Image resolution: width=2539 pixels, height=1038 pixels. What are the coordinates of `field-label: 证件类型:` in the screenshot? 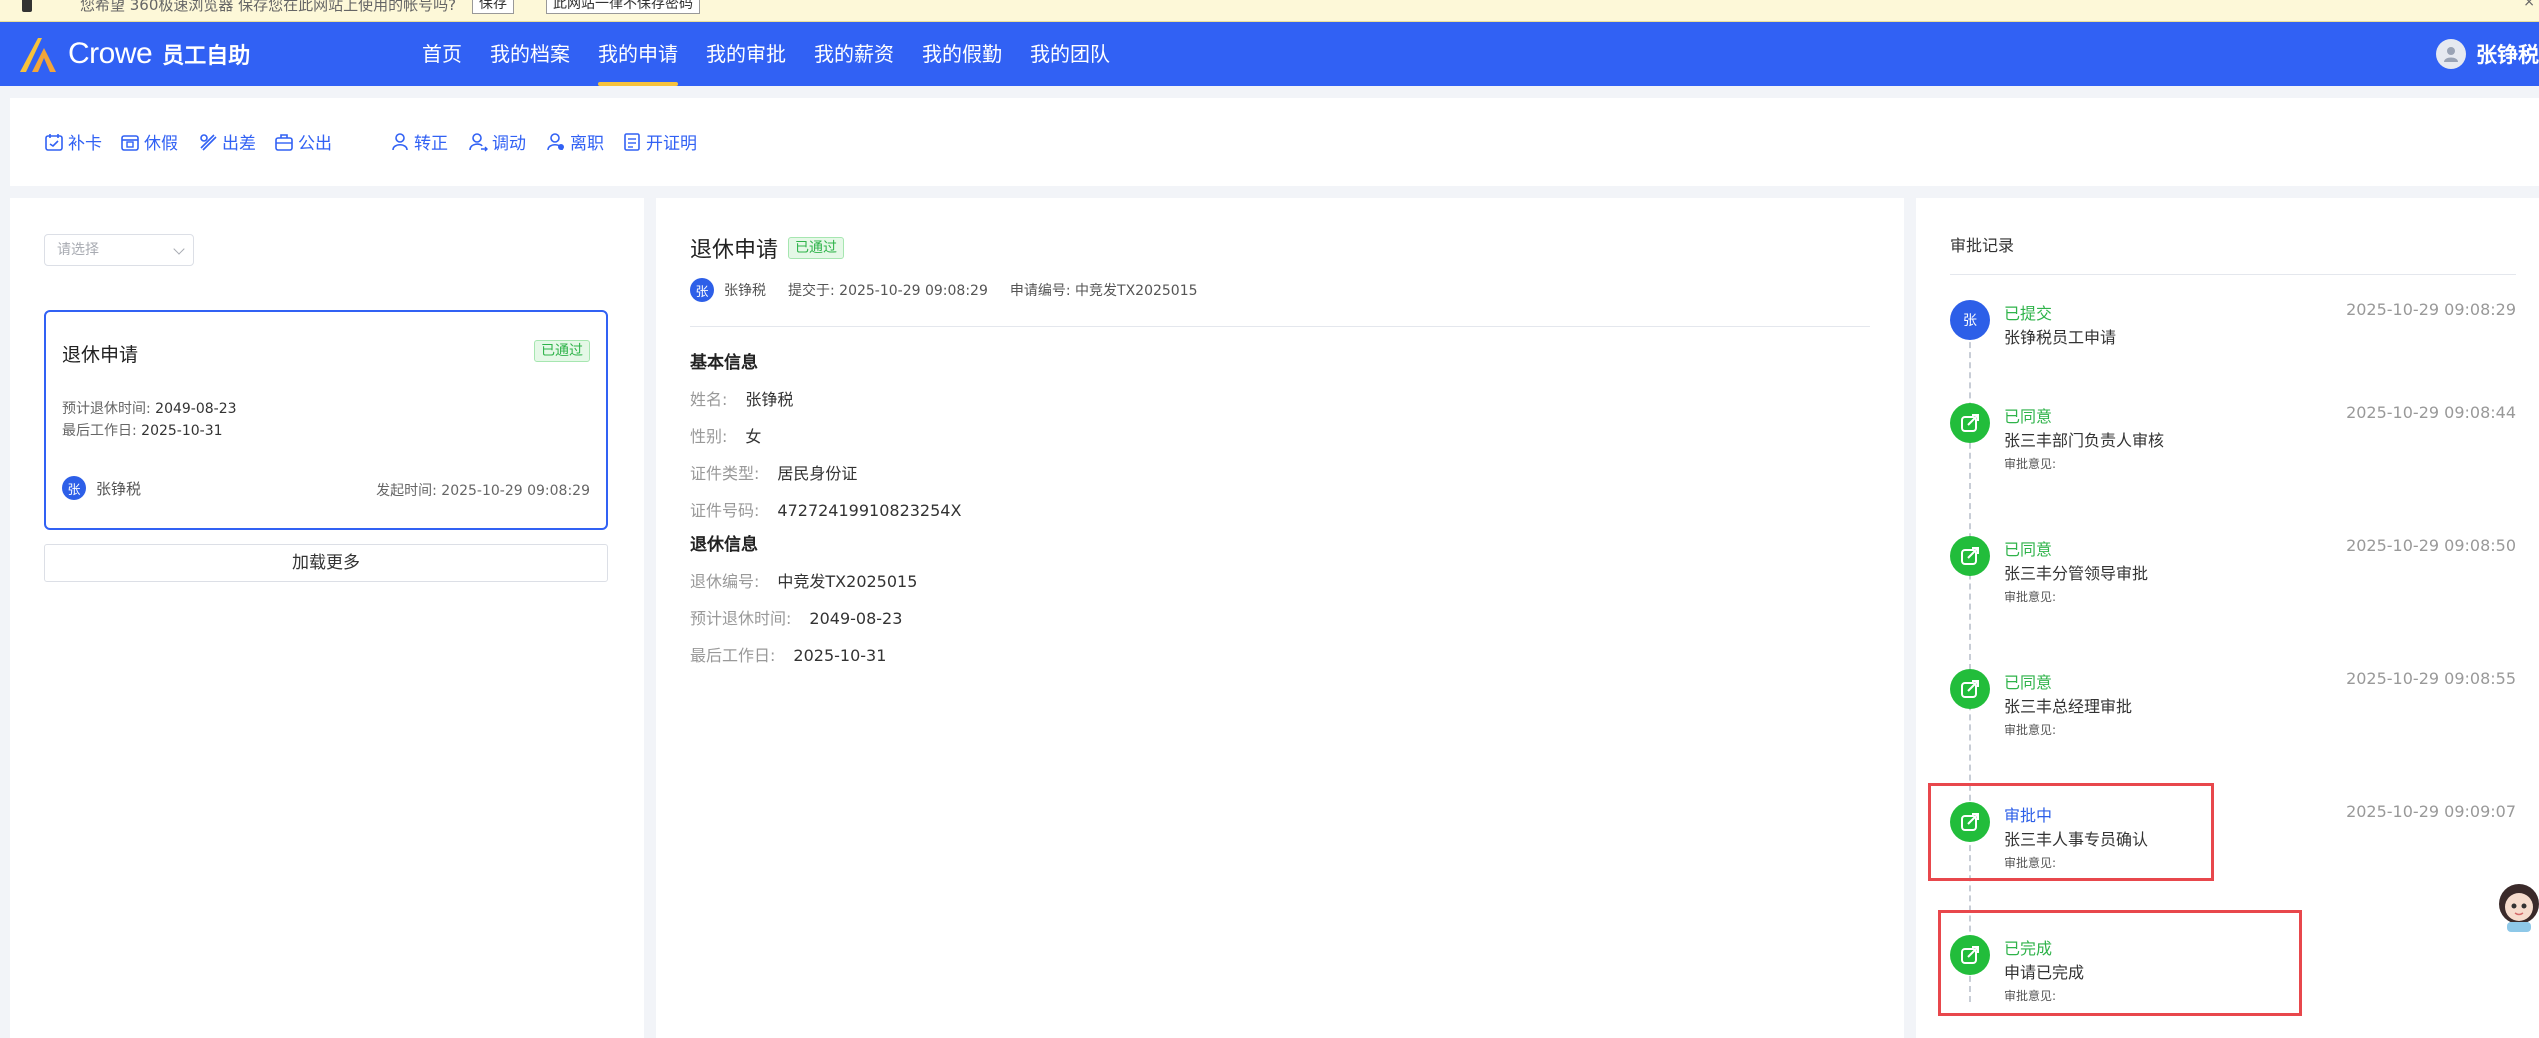 It's located at (725, 473).